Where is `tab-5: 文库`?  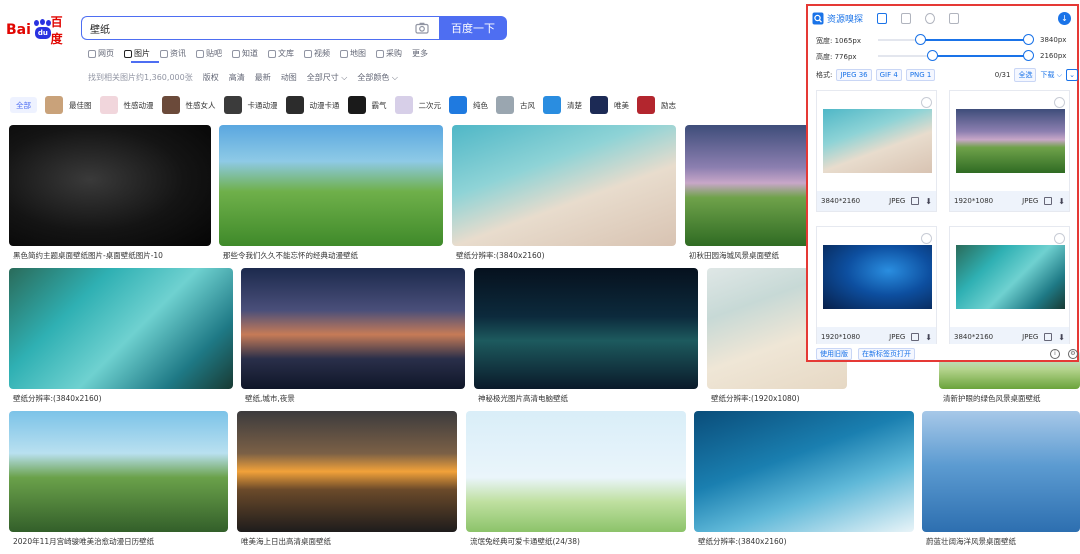 tab-5: 文库 is located at coordinates (281, 53).